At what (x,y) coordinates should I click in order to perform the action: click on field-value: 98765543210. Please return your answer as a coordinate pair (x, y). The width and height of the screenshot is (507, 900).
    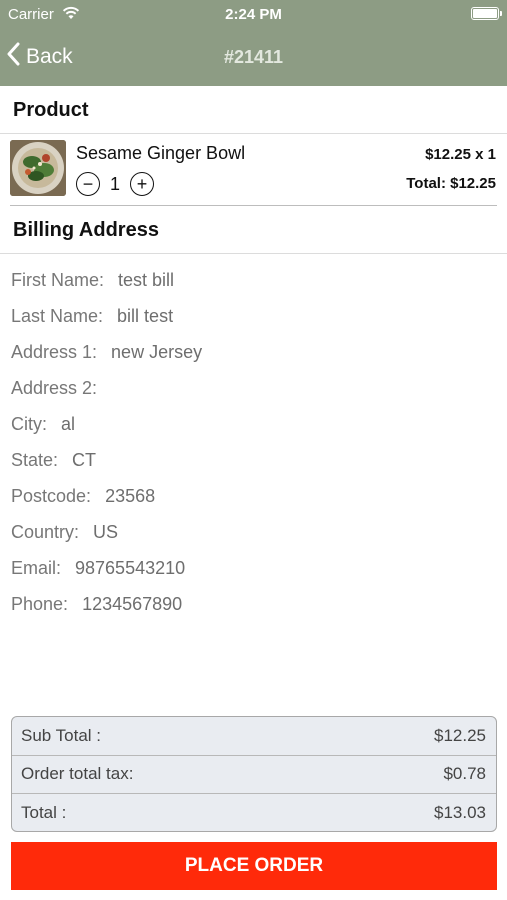
    Looking at the image, I should click on (130, 567).